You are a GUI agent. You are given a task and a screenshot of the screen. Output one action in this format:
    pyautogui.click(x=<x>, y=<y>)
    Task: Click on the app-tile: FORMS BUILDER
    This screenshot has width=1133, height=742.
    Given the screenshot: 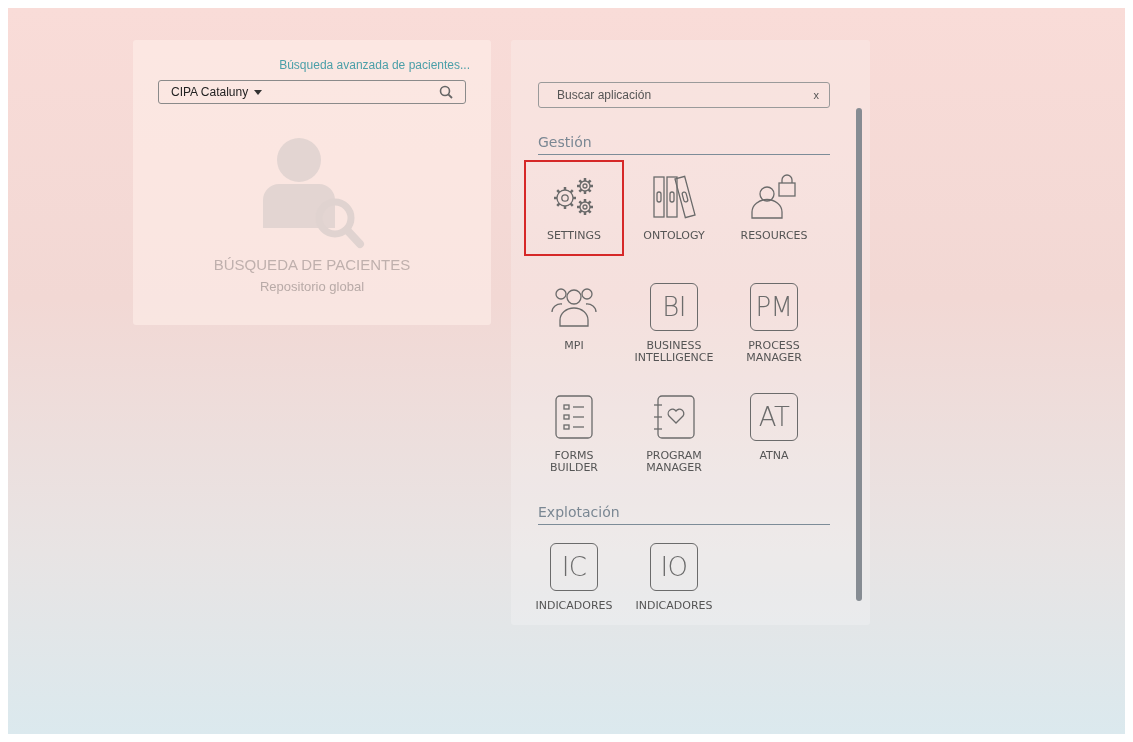 What is the action you would take?
    pyautogui.click(x=574, y=428)
    